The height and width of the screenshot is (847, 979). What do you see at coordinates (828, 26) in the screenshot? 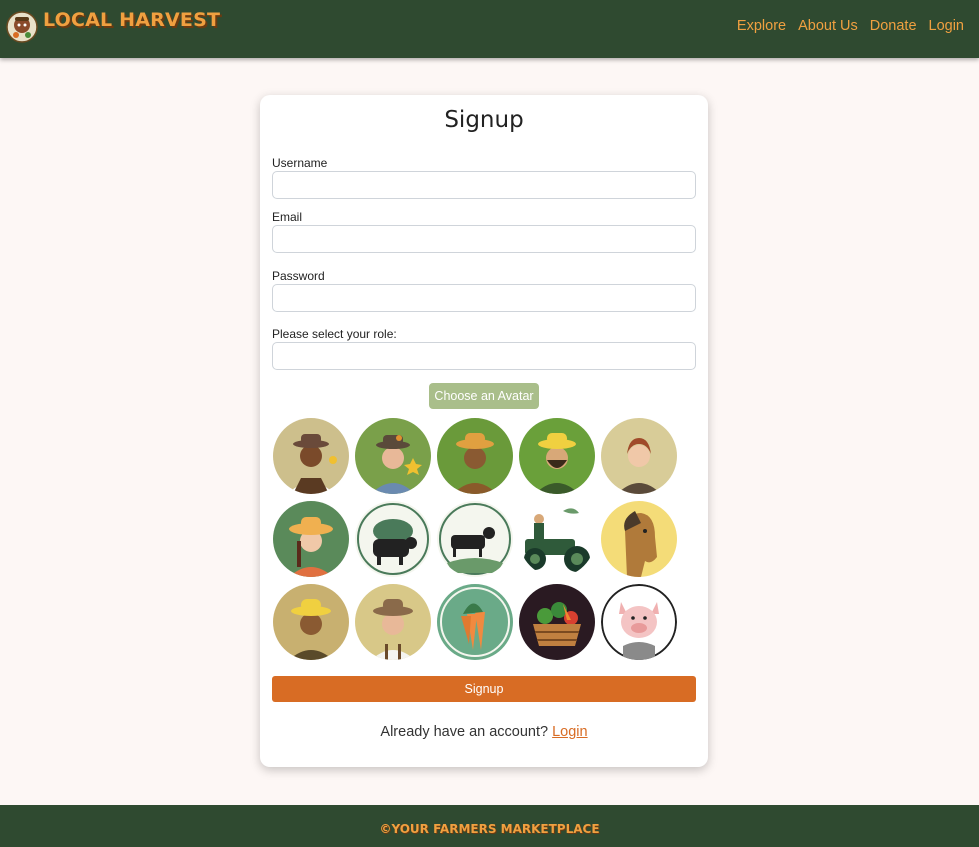
I see `nav-about-us: About Us` at bounding box center [828, 26].